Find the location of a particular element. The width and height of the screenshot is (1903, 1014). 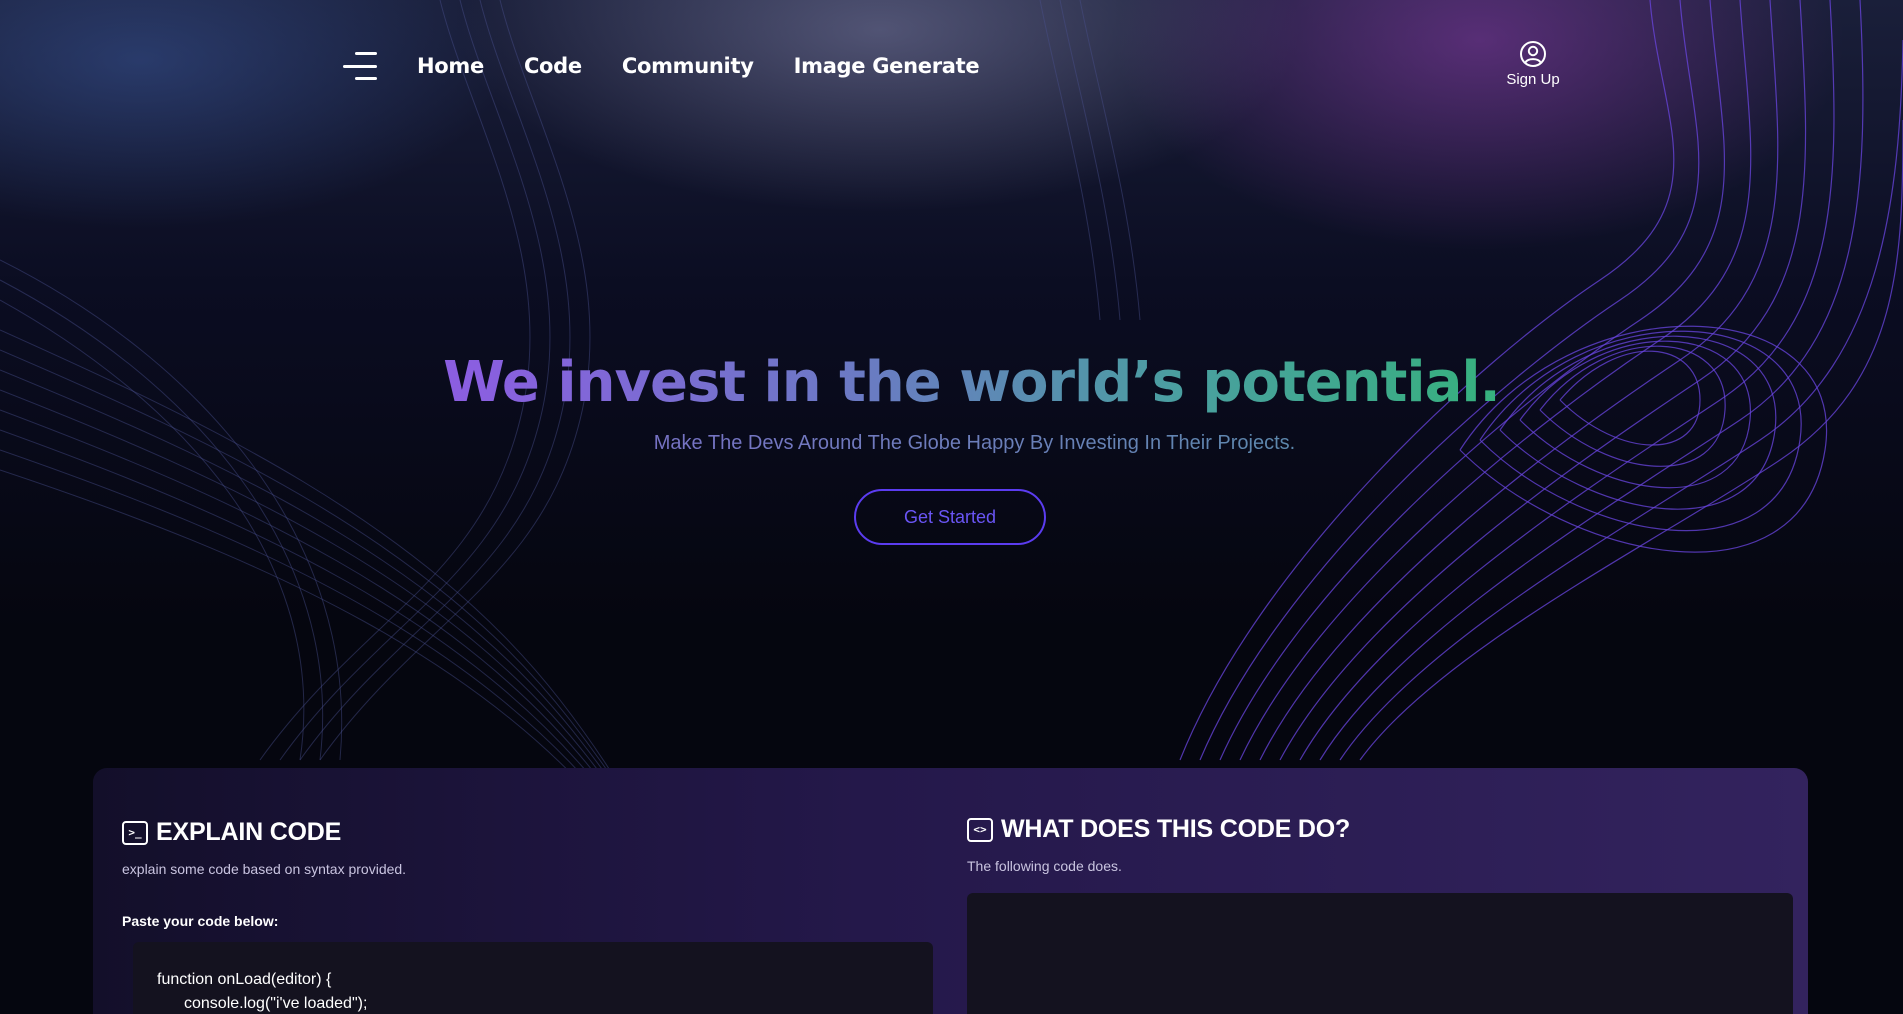

sign-up-button: Sign Up is located at coordinates (1533, 64).